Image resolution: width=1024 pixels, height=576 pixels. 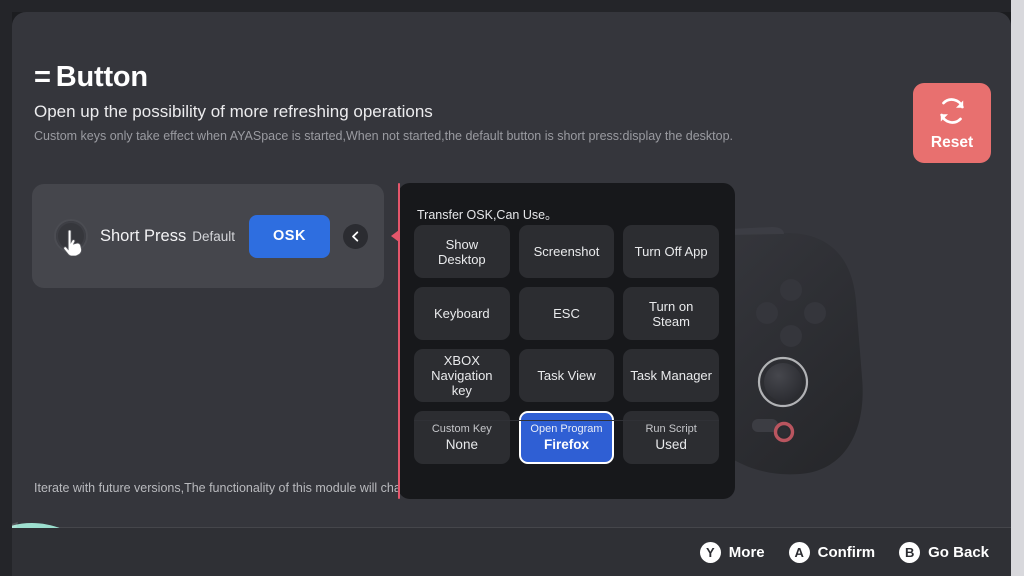 I want to click on option-keyboard: Keyboard, so click(x=462, y=313).